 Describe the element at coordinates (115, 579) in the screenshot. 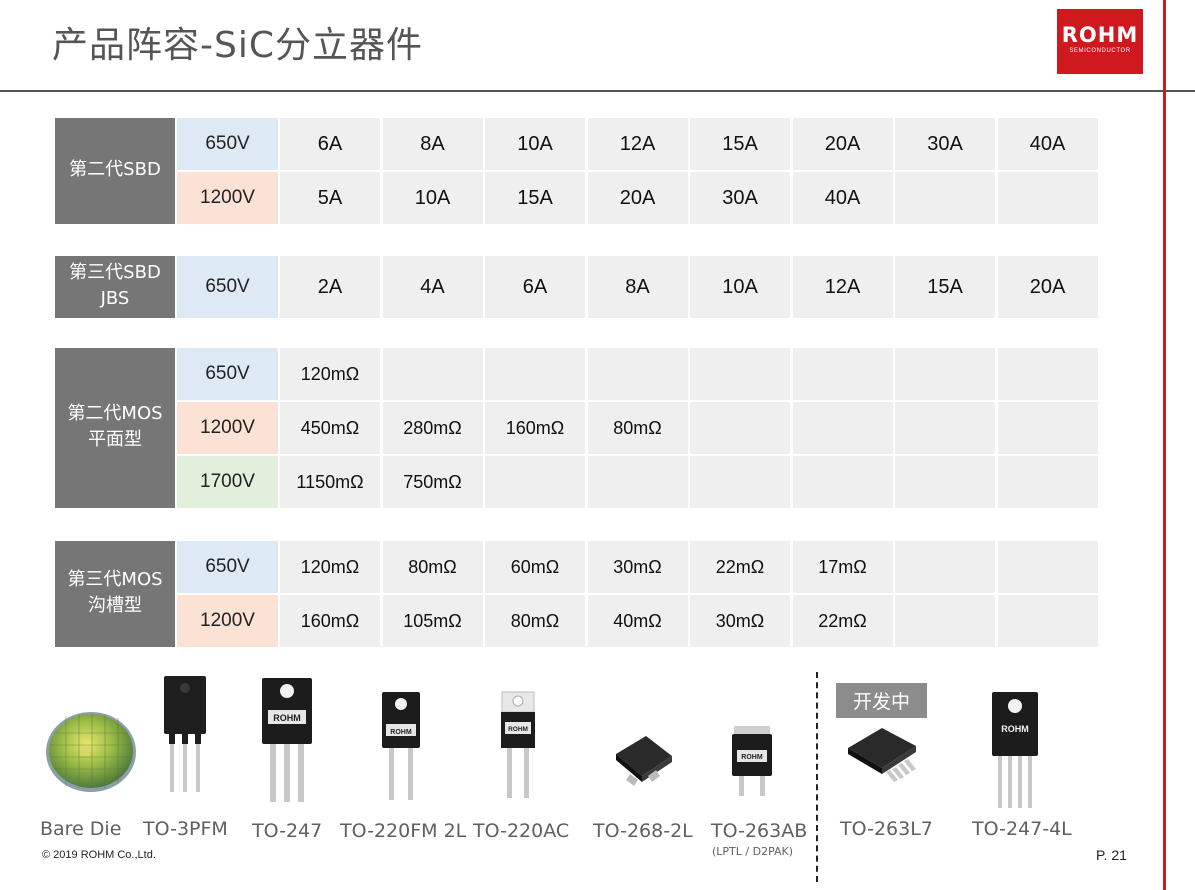

I see `group-label-line: 第三代MOS` at that location.